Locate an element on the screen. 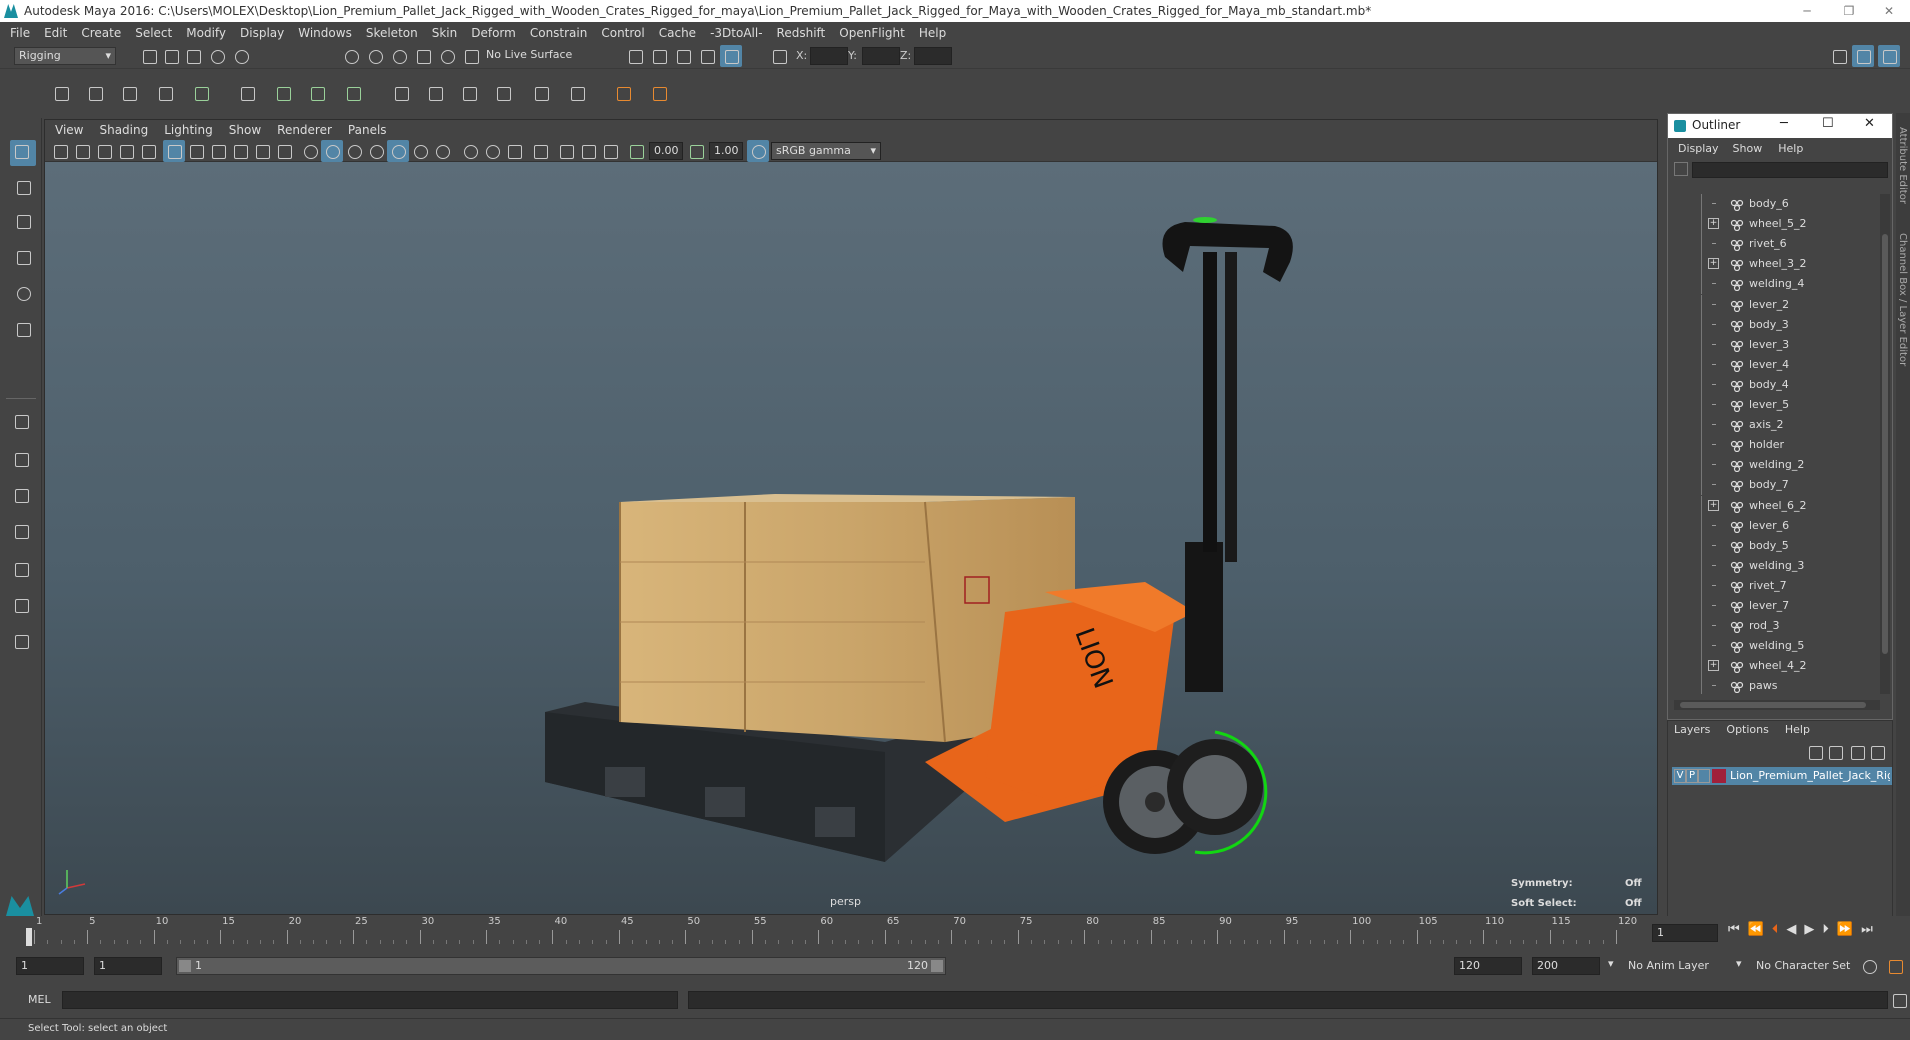 Image resolution: width=1910 pixels, height=1040 pixels. layer-color-swatch is located at coordinates (1719, 776).